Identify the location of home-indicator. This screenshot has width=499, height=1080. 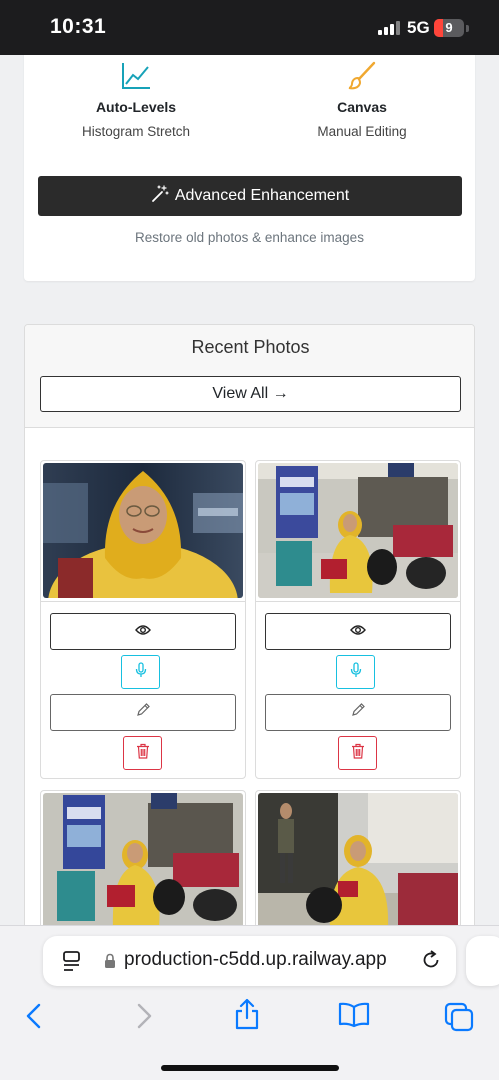
(250, 1068).